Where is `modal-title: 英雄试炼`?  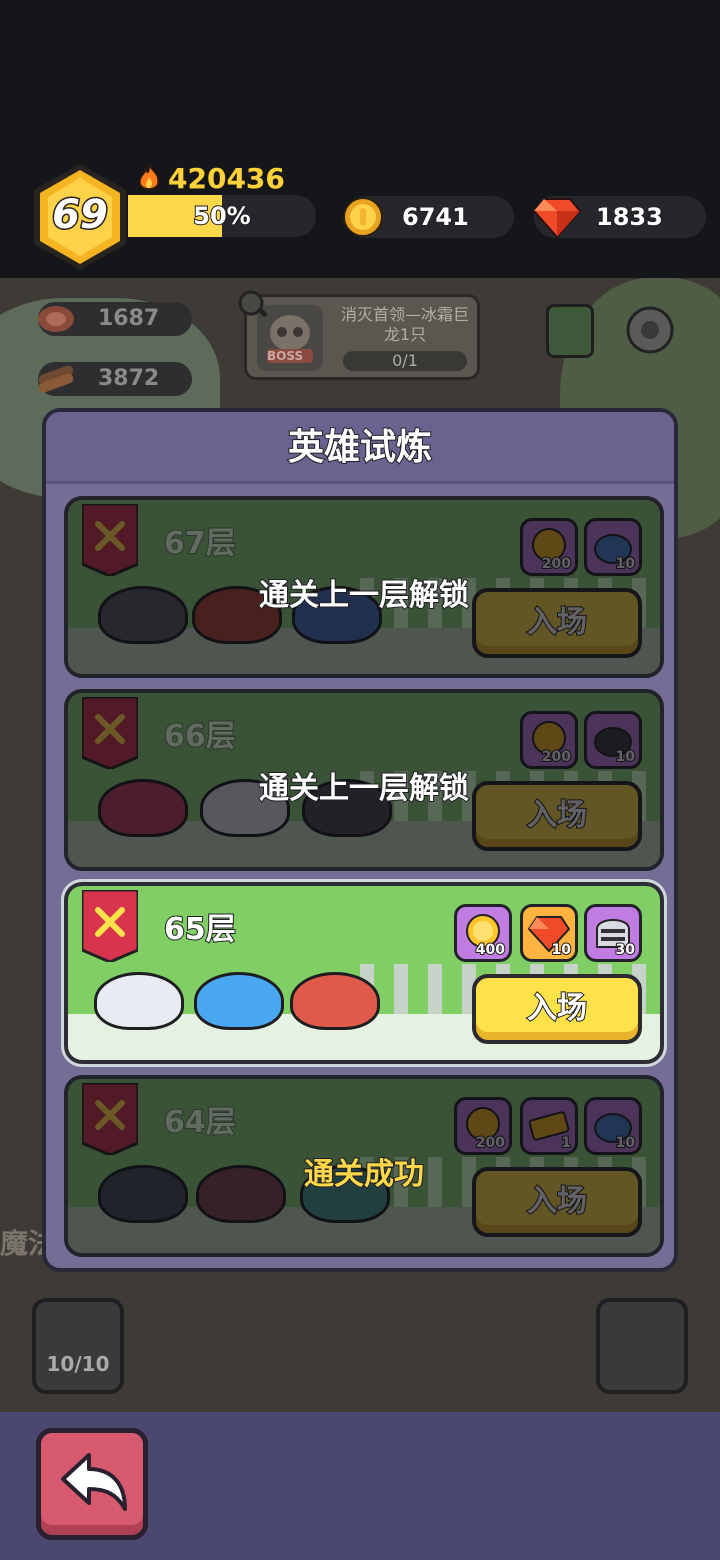 modal-title: 英雄试炼 is located at coordinates (360, 447).